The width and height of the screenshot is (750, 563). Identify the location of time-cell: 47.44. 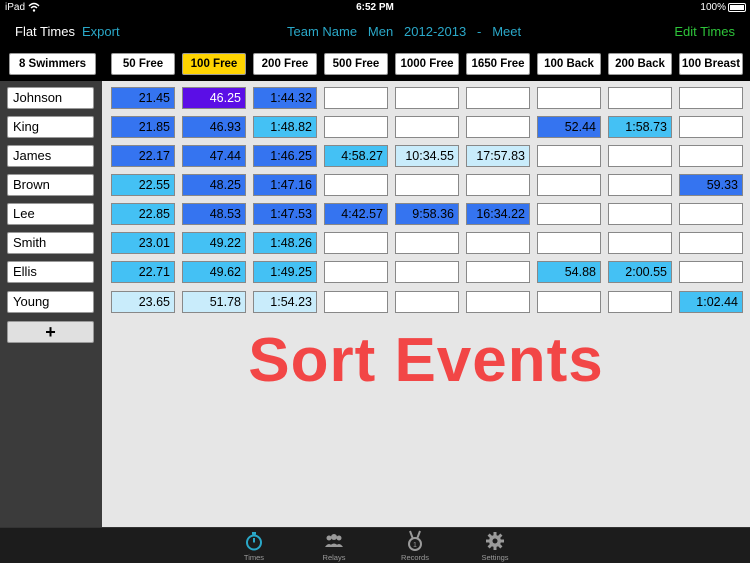
(214, 156).